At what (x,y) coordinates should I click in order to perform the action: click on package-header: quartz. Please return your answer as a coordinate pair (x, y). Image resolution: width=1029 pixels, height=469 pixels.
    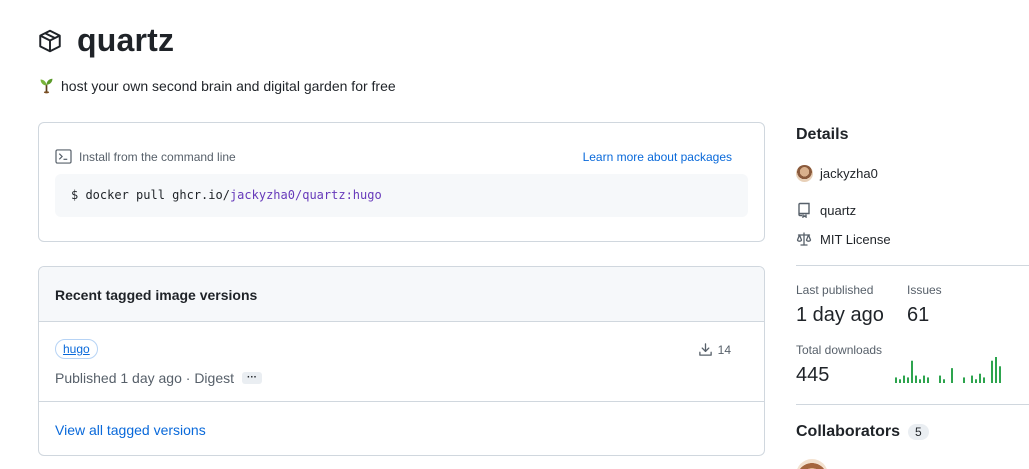
    Looking at the image, I should click on (105, 40).